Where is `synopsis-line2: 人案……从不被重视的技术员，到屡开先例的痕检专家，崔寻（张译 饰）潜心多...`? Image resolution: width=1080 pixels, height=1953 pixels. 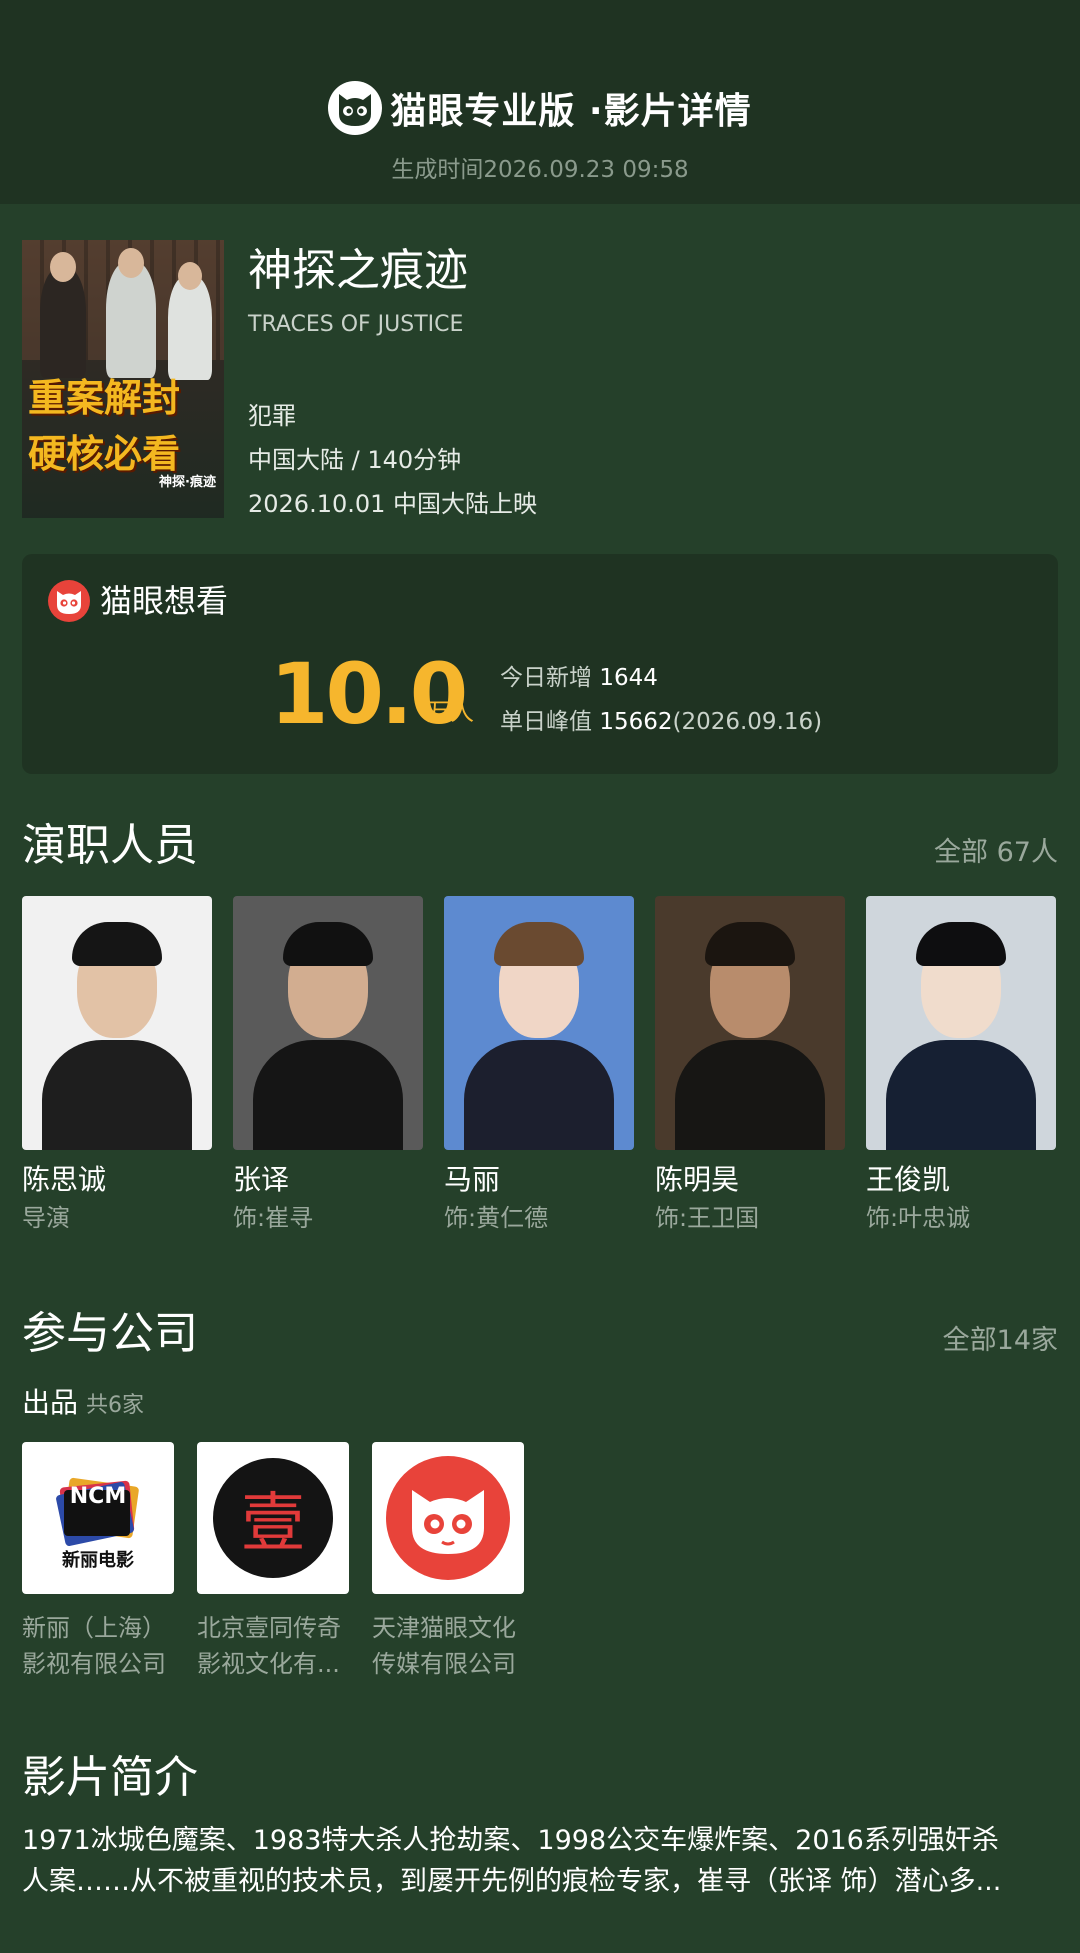
synopsis-line2: 人案……从不被重视的技术员，到屡开先例的痕检专家，崔寻（张译 饰）潜心多... is located at coordinates (512, 1881).